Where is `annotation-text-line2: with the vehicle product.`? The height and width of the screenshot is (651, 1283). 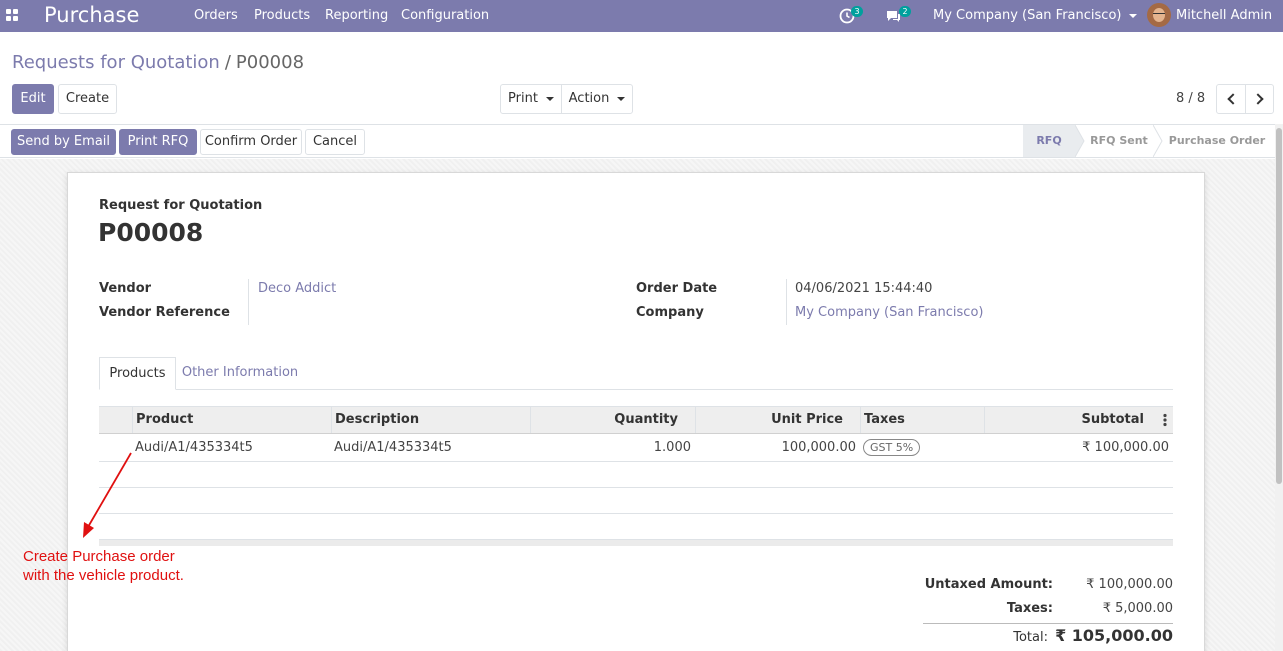
annotation-text-line2: with the vehicle product. is located at coordinates (103, 575).